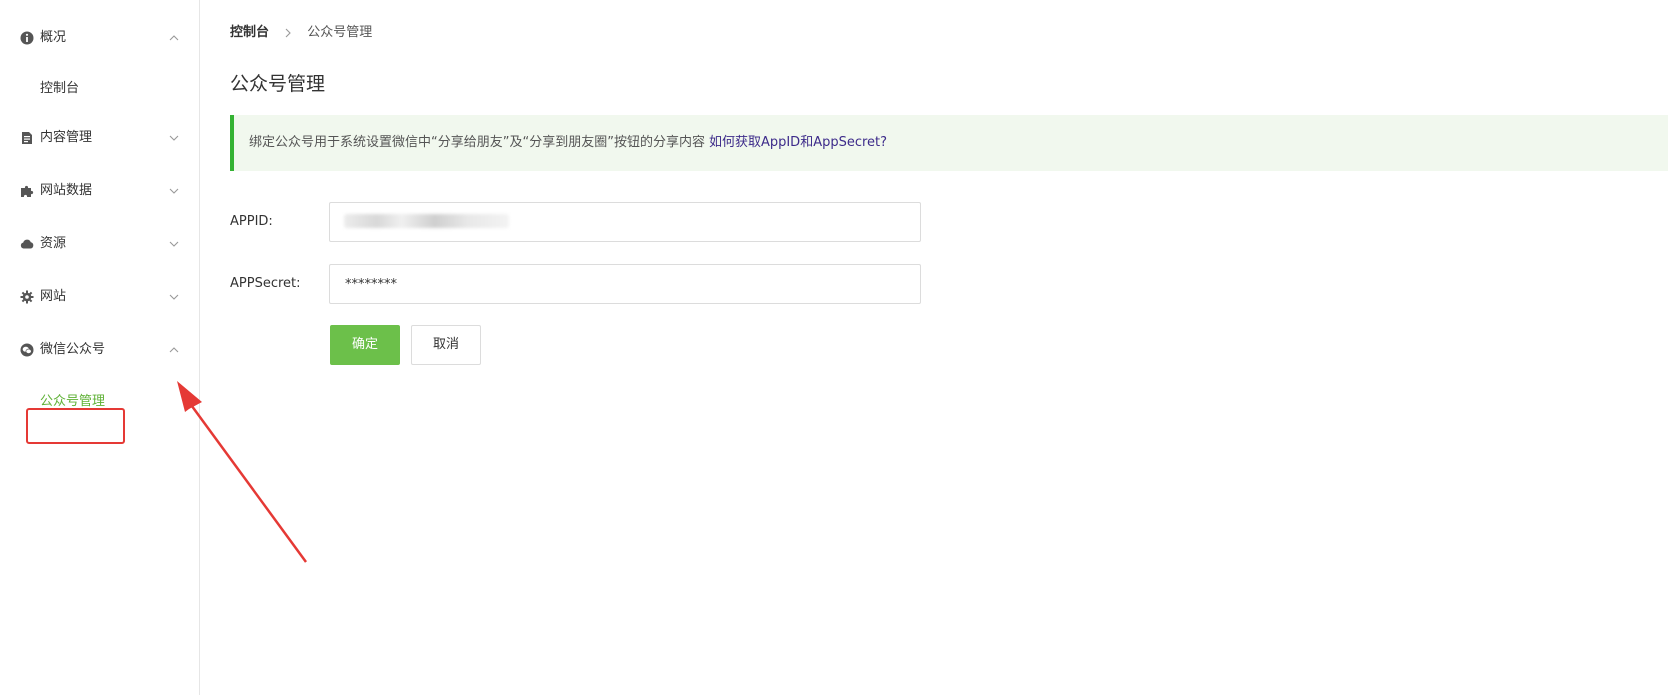  Describe the element at coordinates (60, 88) in the screenshot. I see `sidebar-item-label: 控制台` at that location.